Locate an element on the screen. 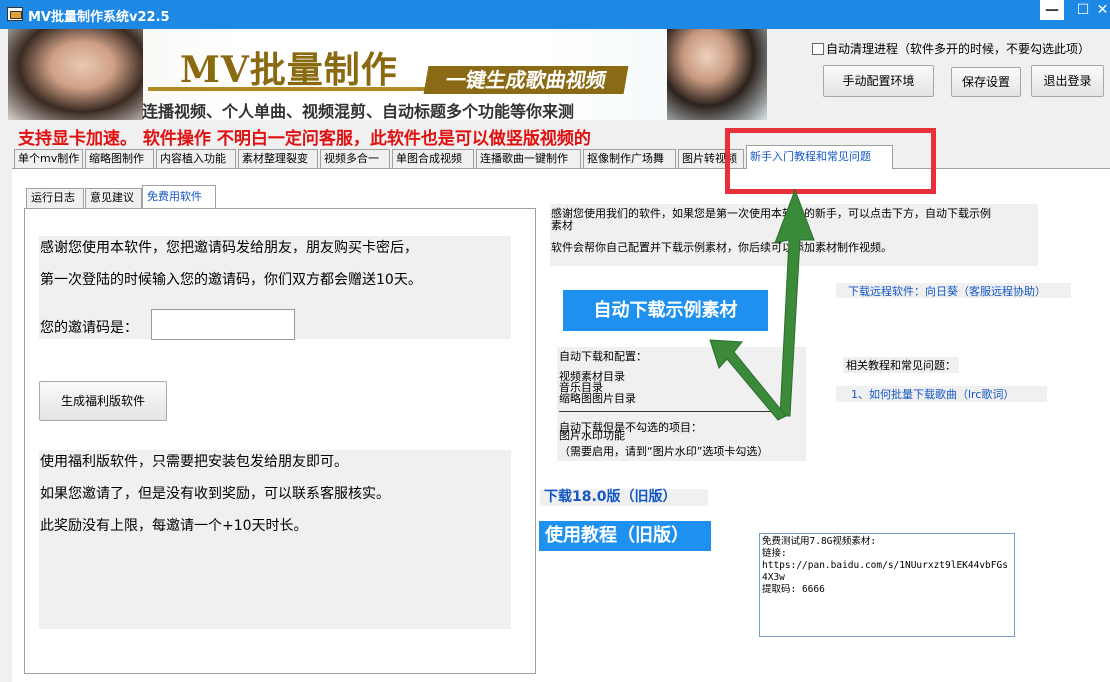 Image resolution: width=1110 pixels, height=682 pixels. reward-info-block is located at coordinates (275, 539).